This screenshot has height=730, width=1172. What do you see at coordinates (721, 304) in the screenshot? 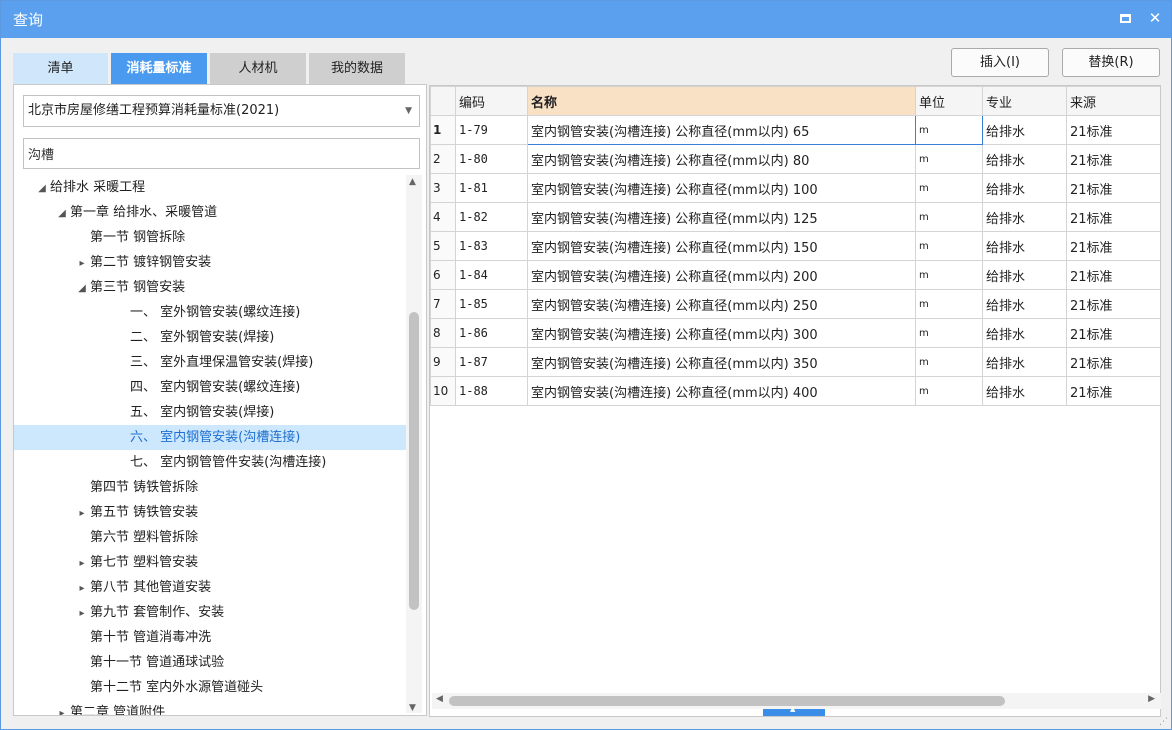
I see `name-cell: 室内钢管安装(沟槽连接) 公称直径(mm以内) 250` at bounding box center [721, 304].